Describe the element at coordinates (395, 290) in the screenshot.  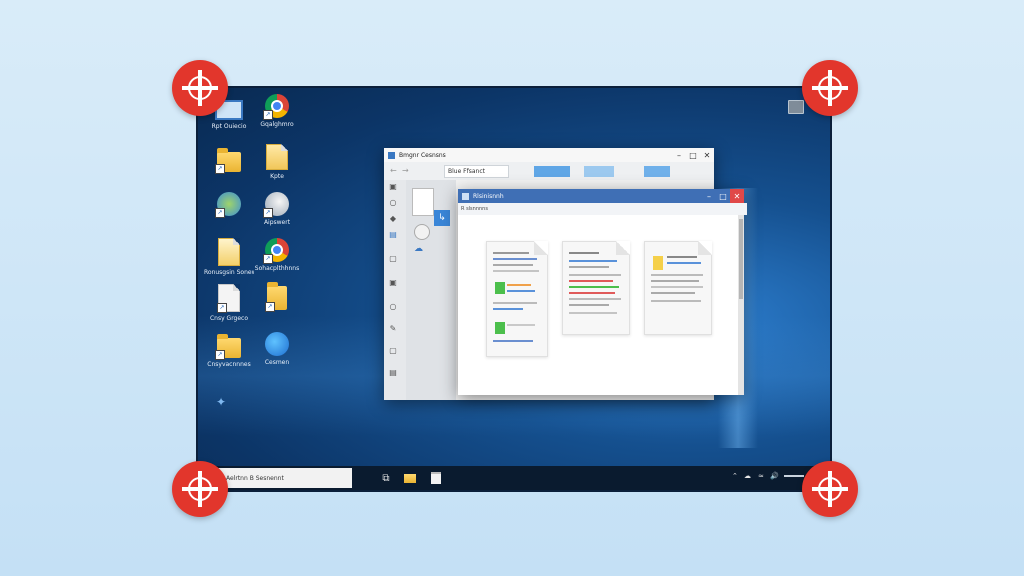
I see `explorer-sidebar: ▣ ○ ◆ ▤ ▢ ▣ ○ ✎ ▢ ▤` at that location.